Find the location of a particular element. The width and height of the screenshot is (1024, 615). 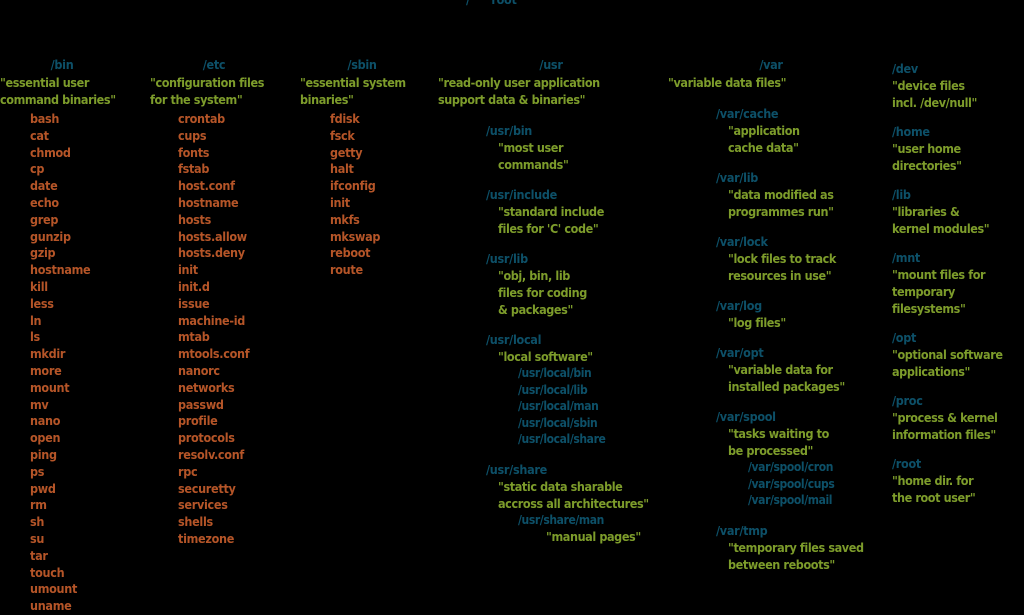

subdirectory-description-line: accross all architectures" is located at coordinates (573, 503).